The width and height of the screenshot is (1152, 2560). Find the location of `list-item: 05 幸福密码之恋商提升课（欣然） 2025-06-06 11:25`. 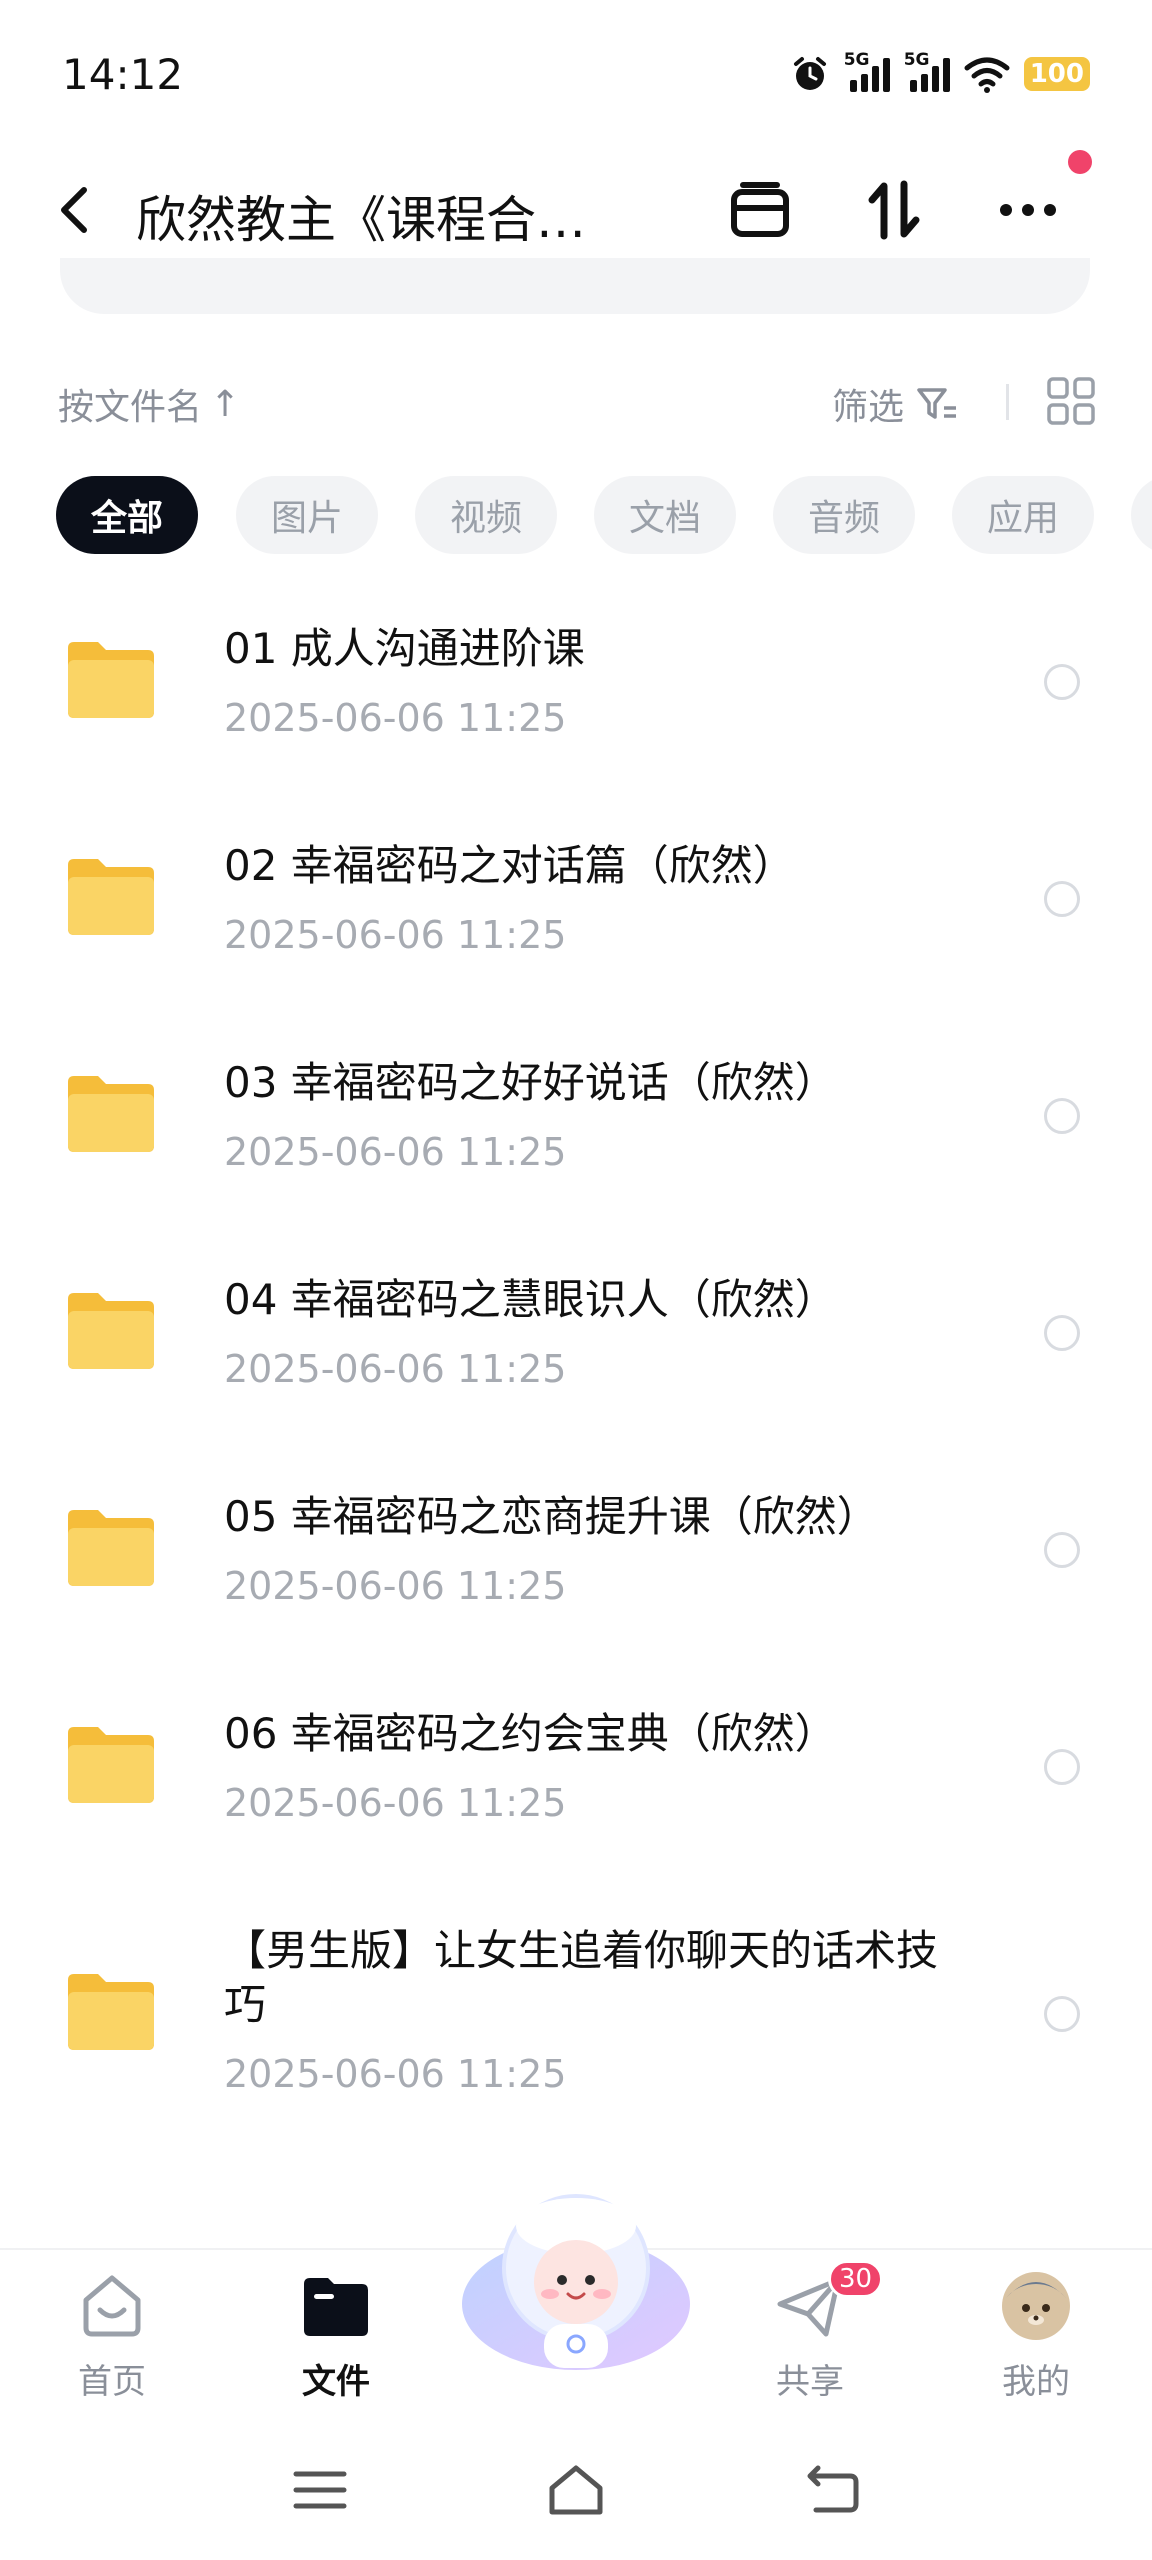

list-item: 05 幸福密码之恋商提升课（欣然） 2025-06-06 11:25 is located at coordinates (576, 1548).